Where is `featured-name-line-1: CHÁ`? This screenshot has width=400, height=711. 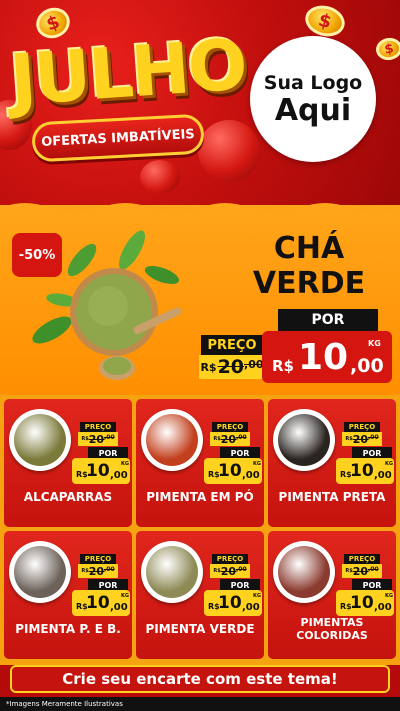
featured-name-line-1: CHÁ is located at coordinates (309, 248).